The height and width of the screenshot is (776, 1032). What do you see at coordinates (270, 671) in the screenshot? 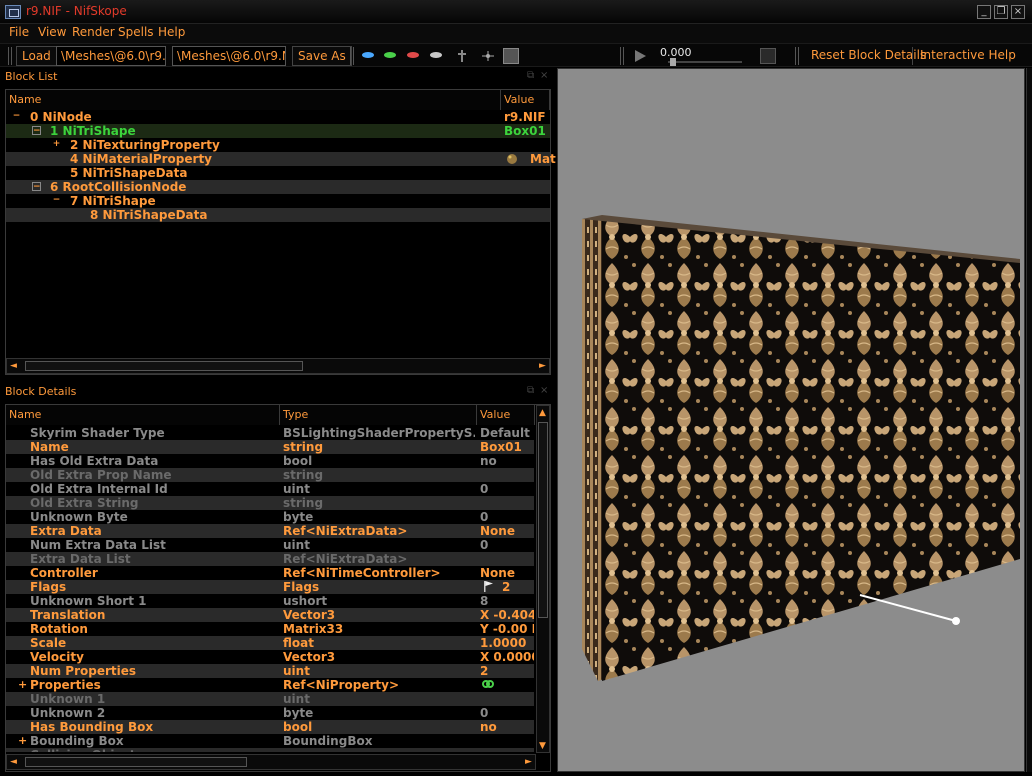
I see `details-row: Num Properties uint 2` at bounding box center [270, 671].